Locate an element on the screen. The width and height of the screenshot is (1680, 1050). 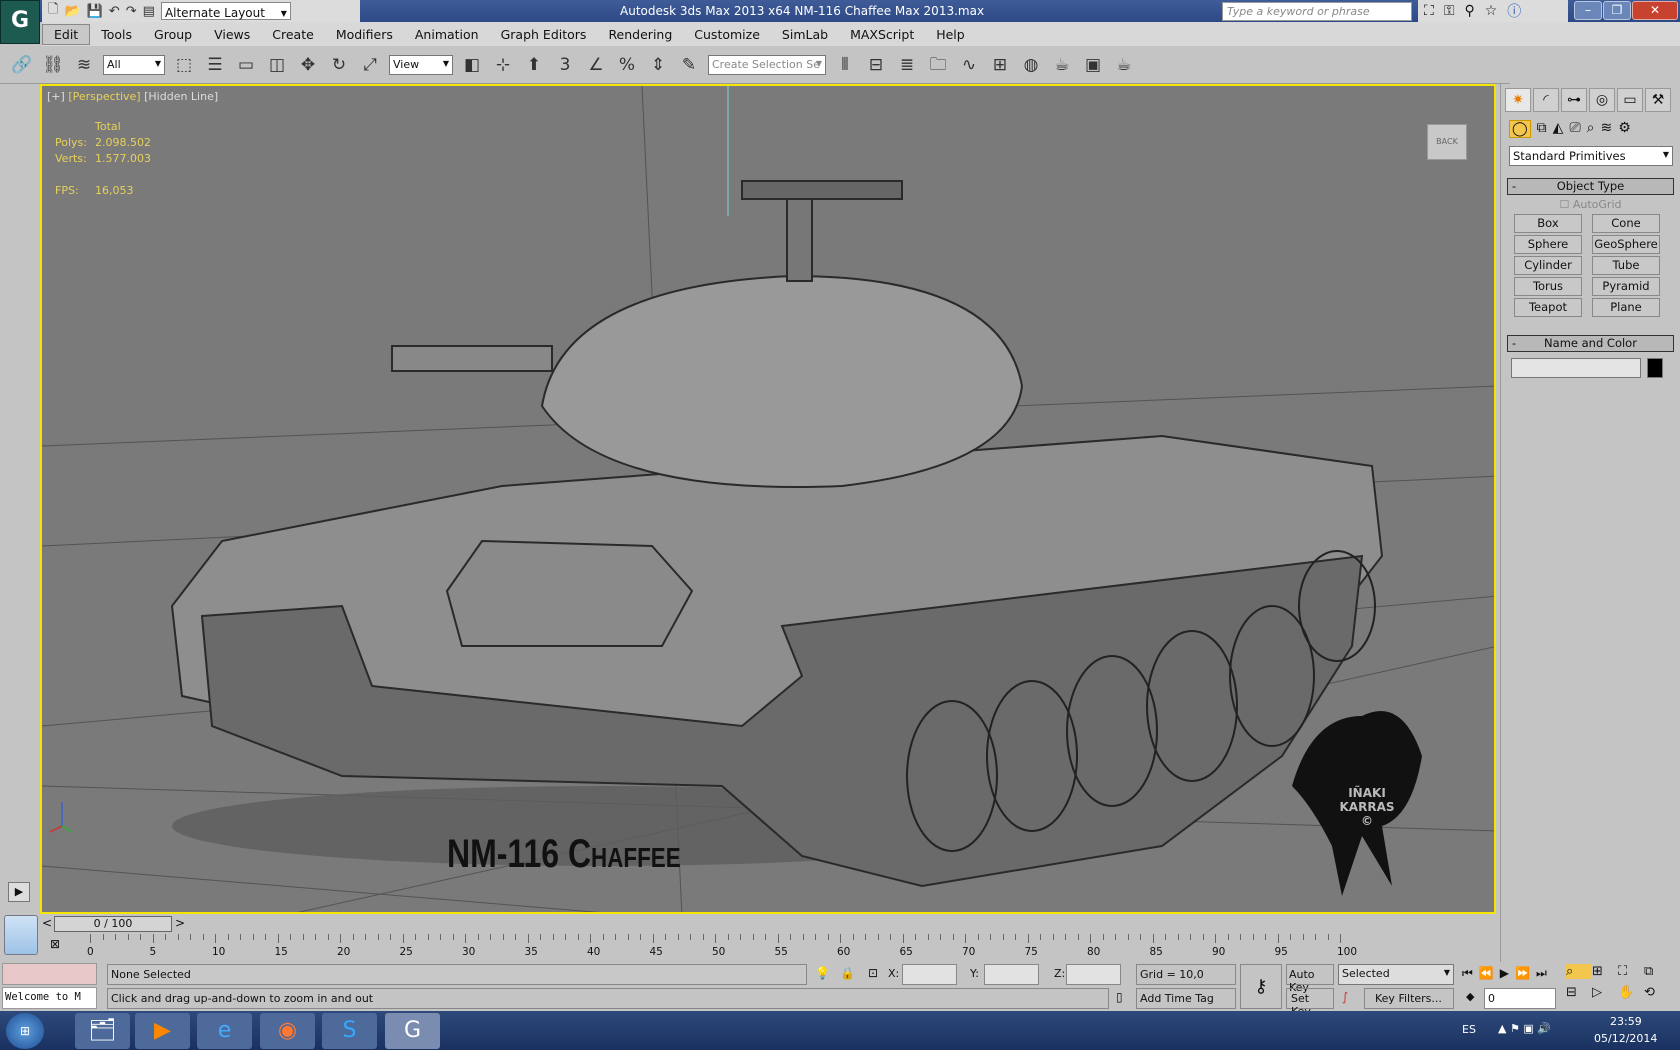
key-mode-dropdown: Selected is located at coordinates (1396, 974).